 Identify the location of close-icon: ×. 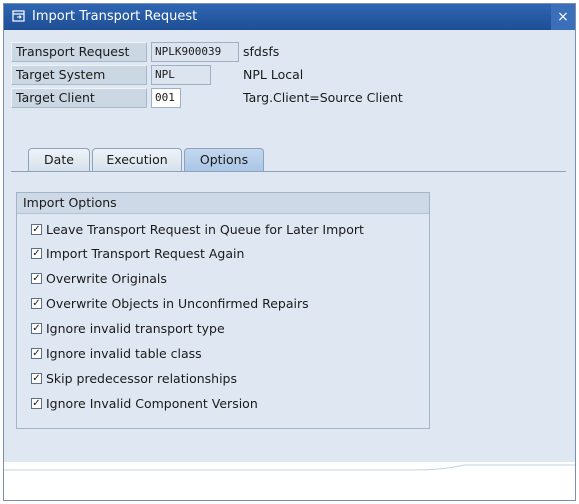
(563, 17).